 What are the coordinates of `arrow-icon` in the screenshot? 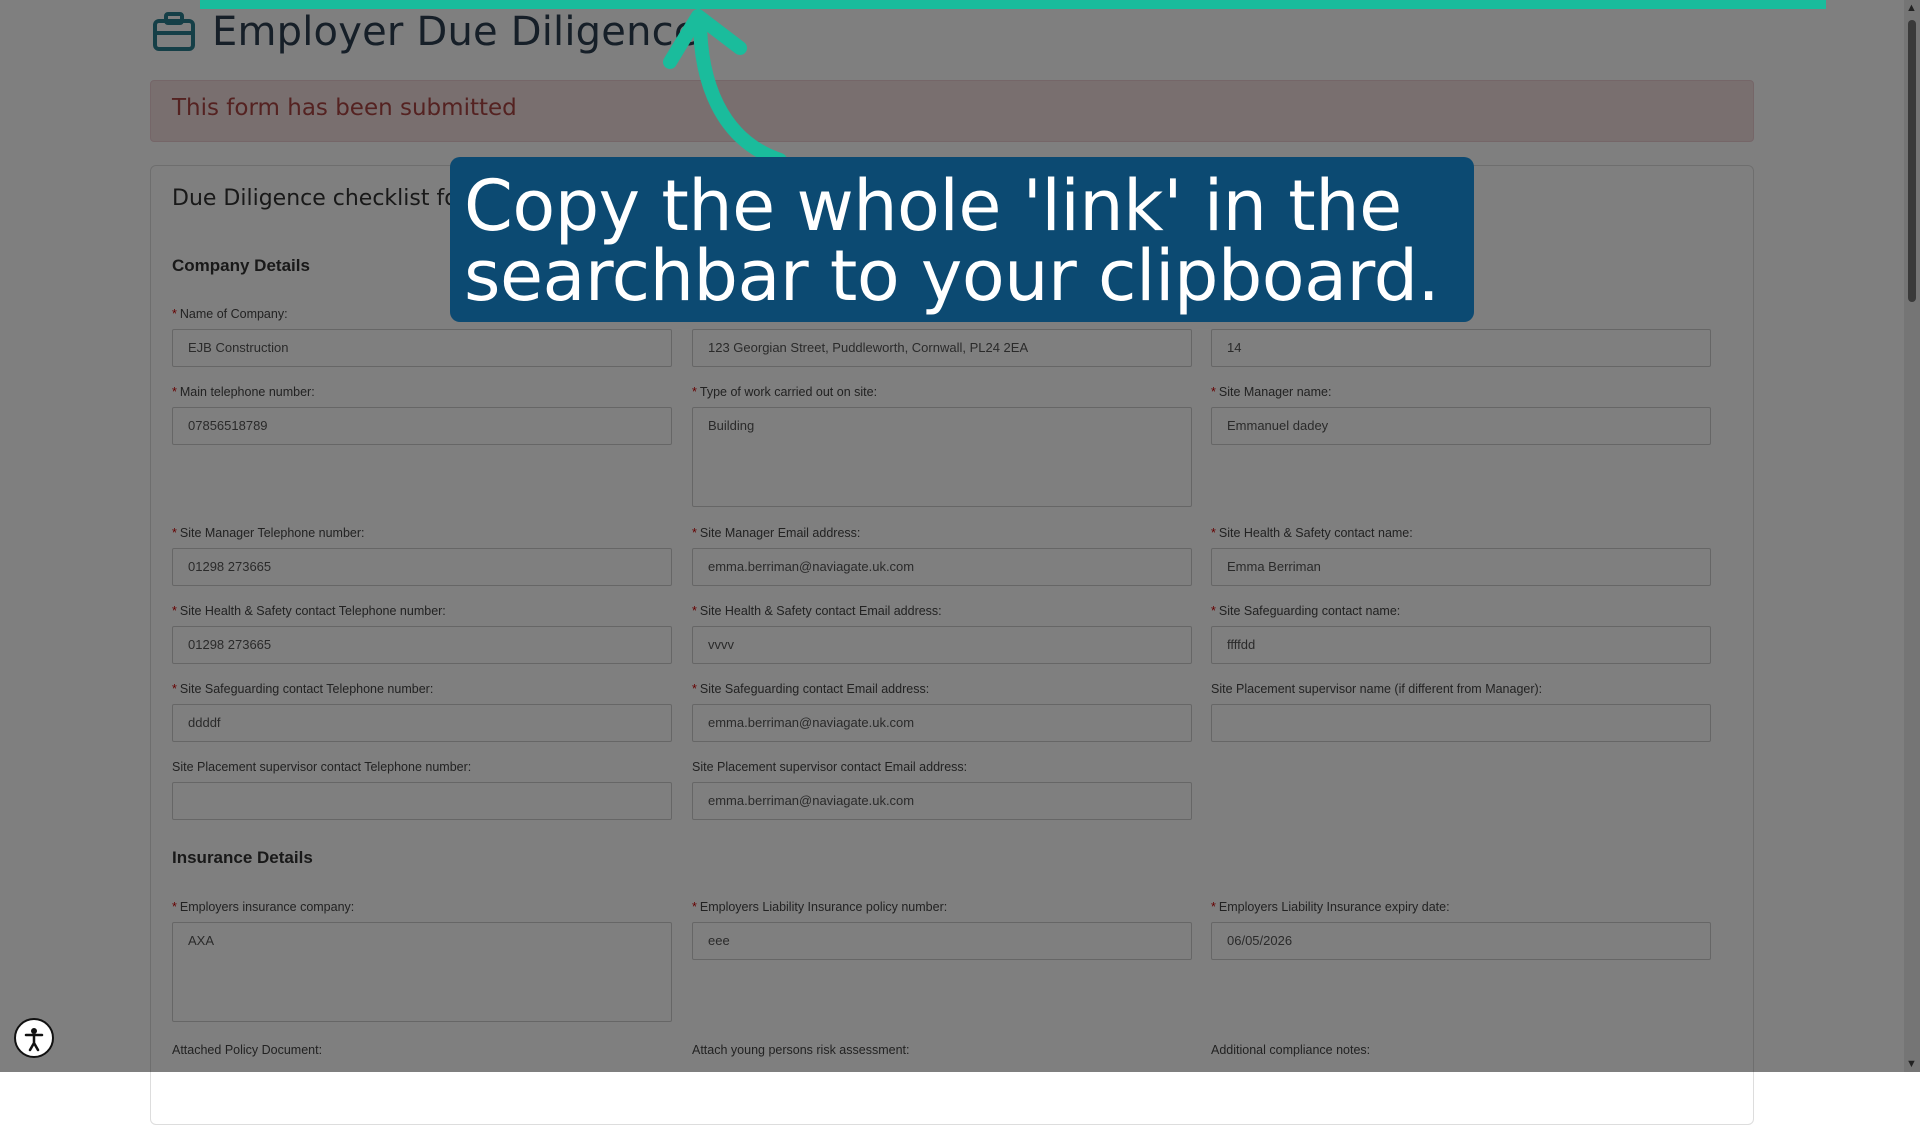 It's located at (725, 88).